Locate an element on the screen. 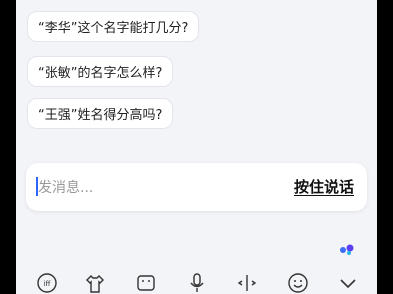  emoji-keyboard-icon is located at coordinates (146, 283).